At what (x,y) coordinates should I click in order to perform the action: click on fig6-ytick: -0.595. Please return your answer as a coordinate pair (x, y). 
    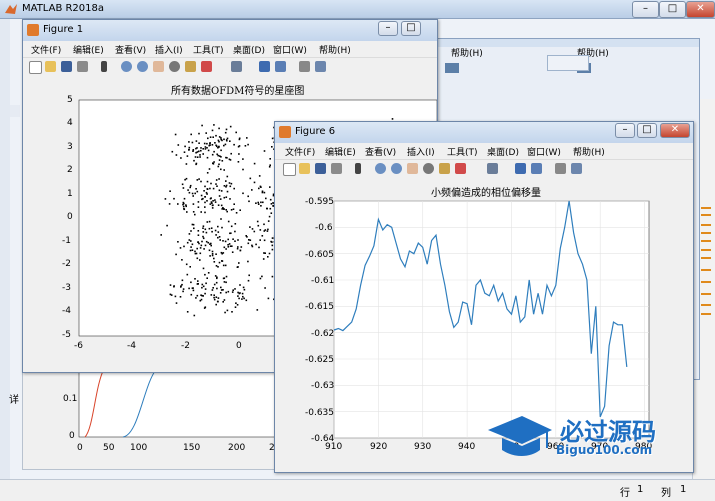
    Looking at the image, I should click on (320, 202).